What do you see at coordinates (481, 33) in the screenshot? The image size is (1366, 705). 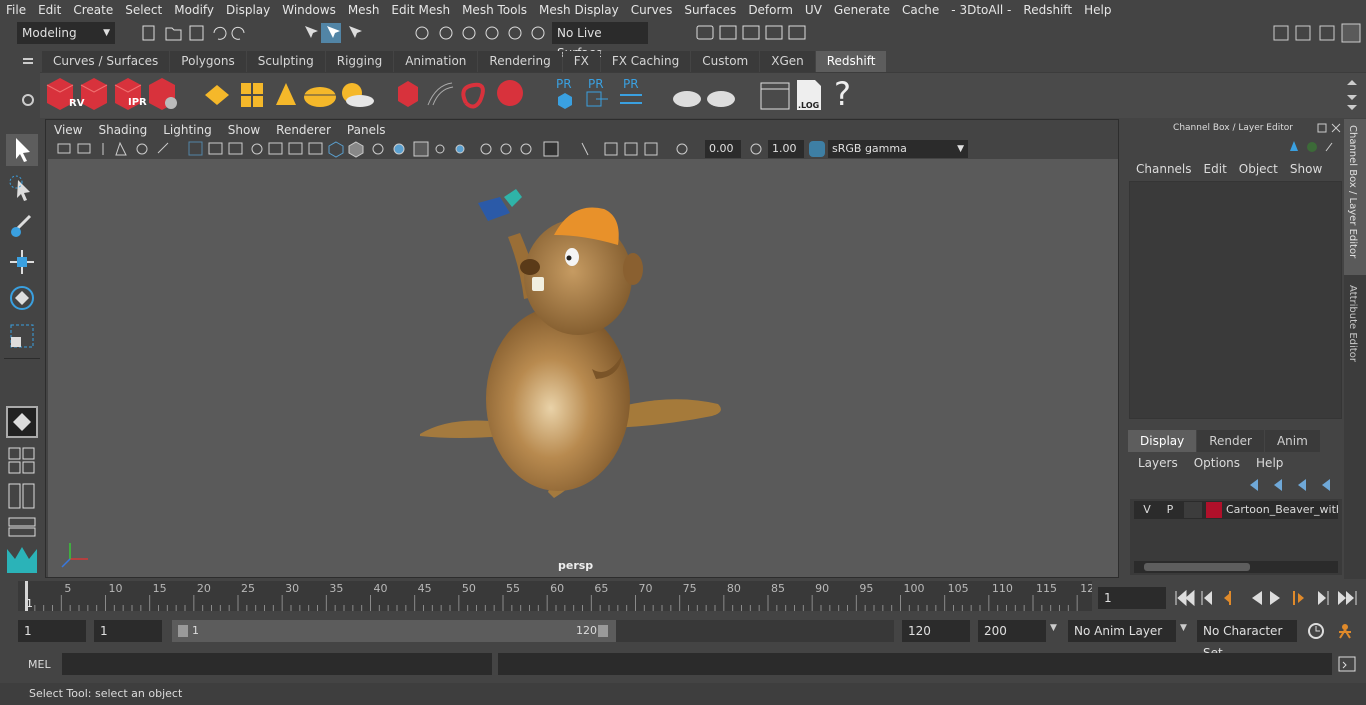 I see `snap-icons` at bounding box center [481, 33].